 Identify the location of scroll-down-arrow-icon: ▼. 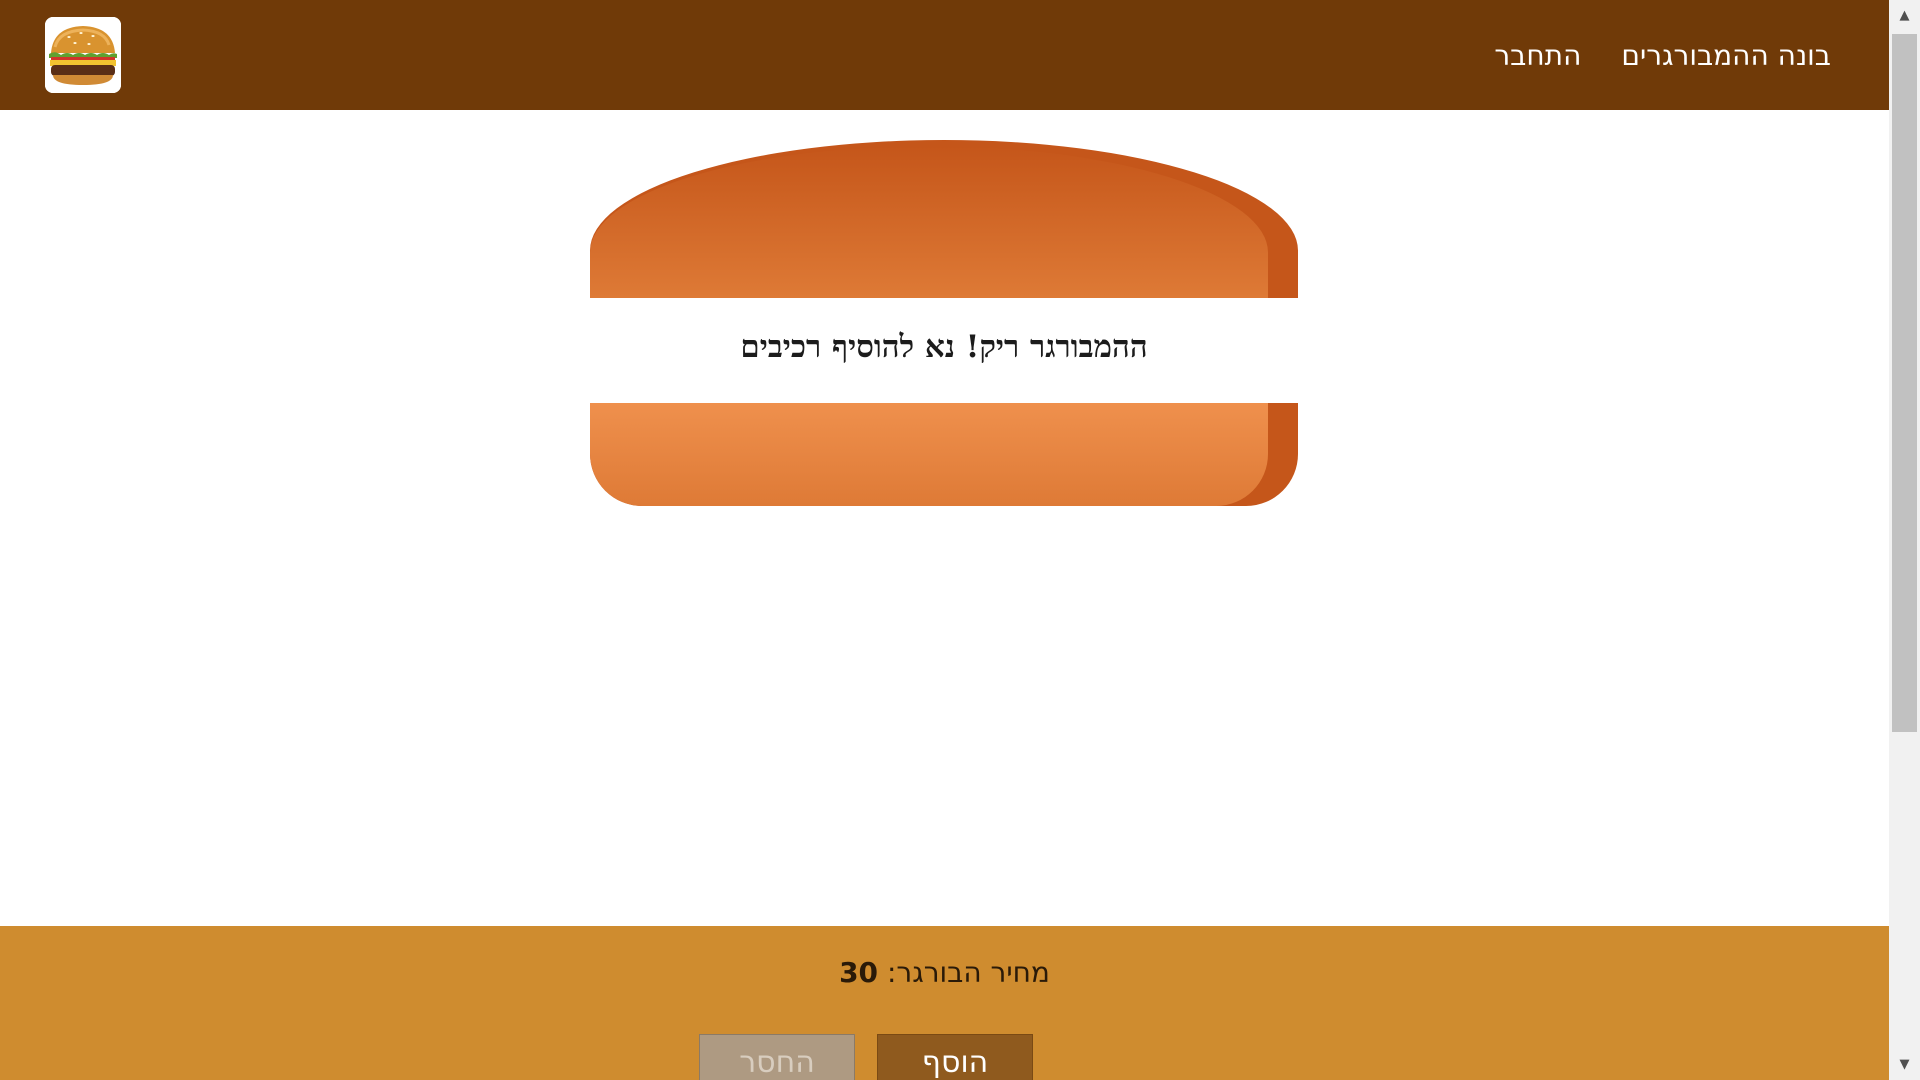
(1904, 1064).